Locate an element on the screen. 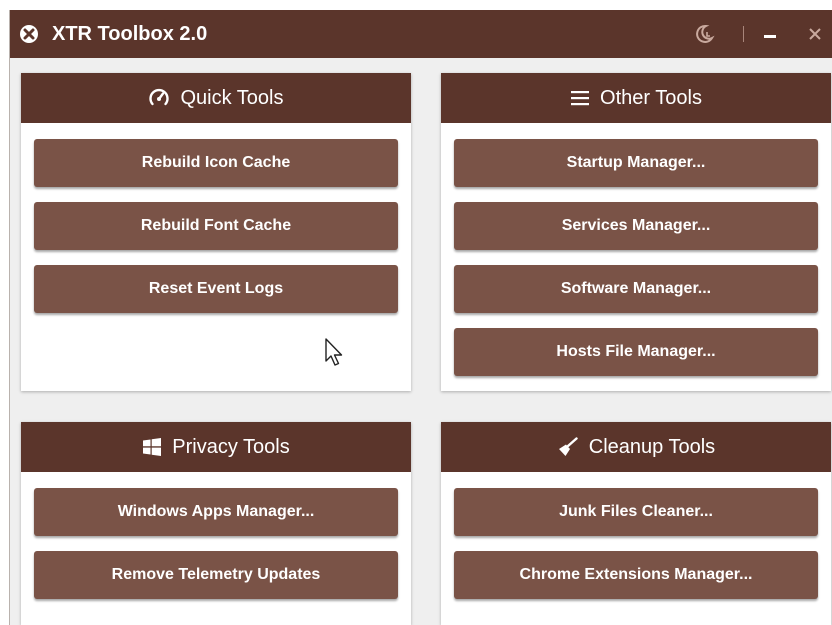 The height and width of the screenshot is (625, 832). theme-toggle-button is located at coordinates (704, 34).